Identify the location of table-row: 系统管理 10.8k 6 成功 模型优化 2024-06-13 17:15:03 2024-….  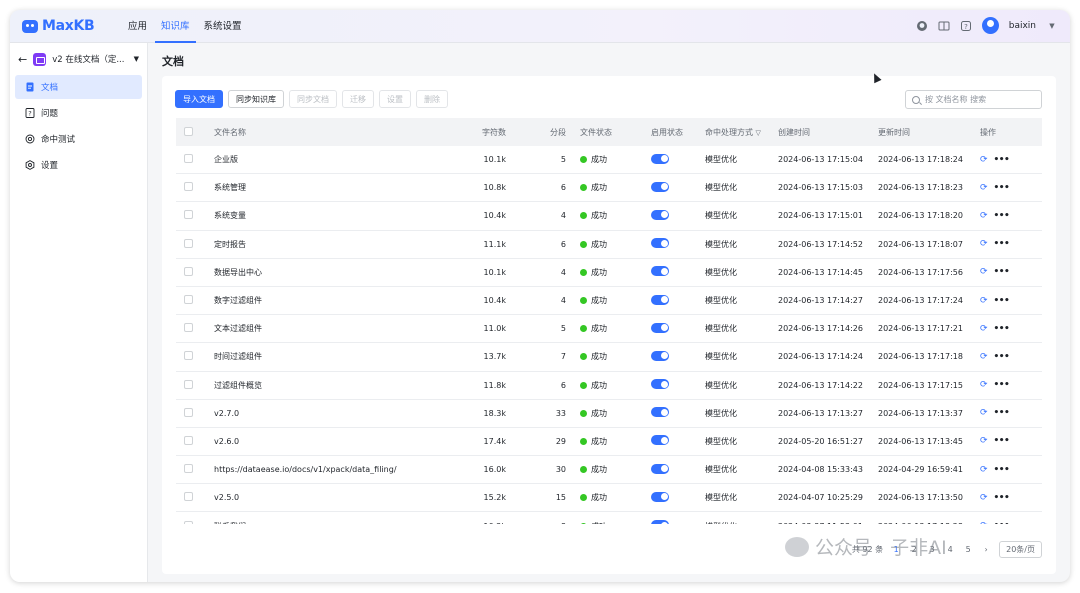
(609, 188).